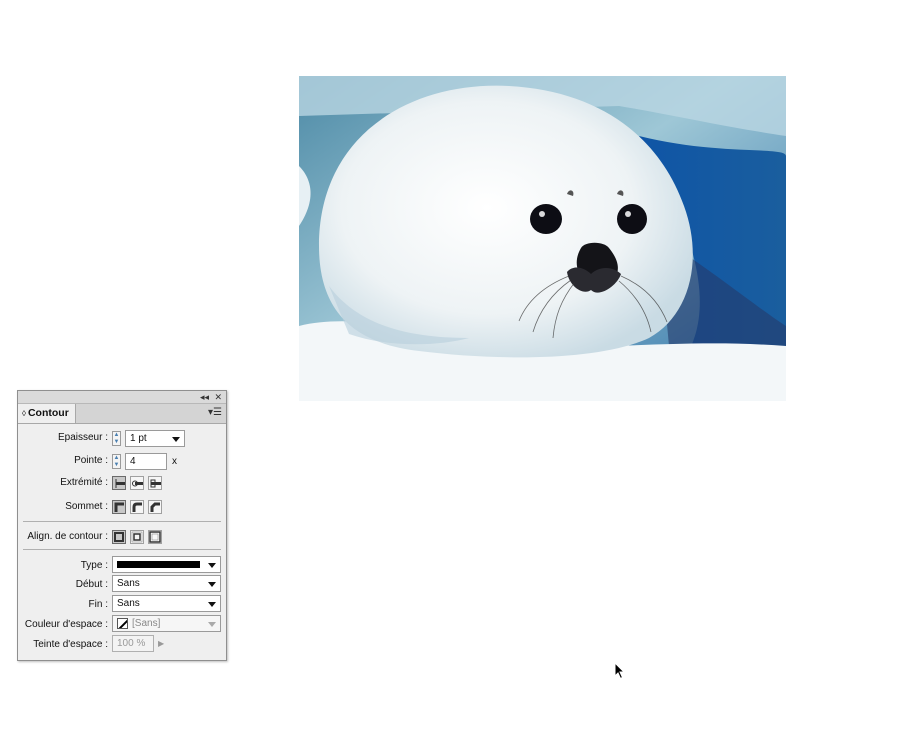 This screenshot has width=912, height=730. What do you see at coordinates (116, 438) in the screenshot?
I see `weight-stepper: ▲ ▼` at bounding box center [116, 438].